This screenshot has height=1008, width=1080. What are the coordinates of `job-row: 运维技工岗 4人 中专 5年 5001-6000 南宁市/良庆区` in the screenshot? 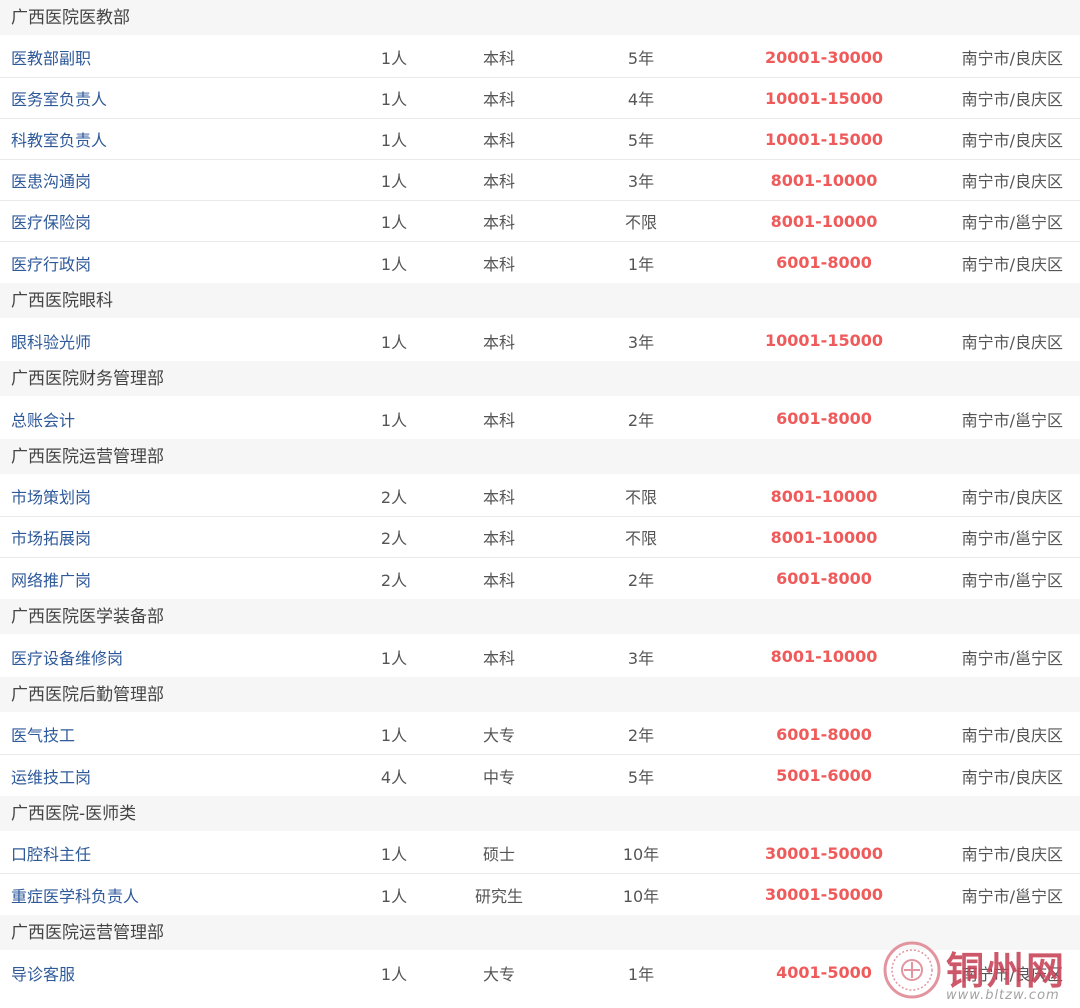 It's located at (540, 775).